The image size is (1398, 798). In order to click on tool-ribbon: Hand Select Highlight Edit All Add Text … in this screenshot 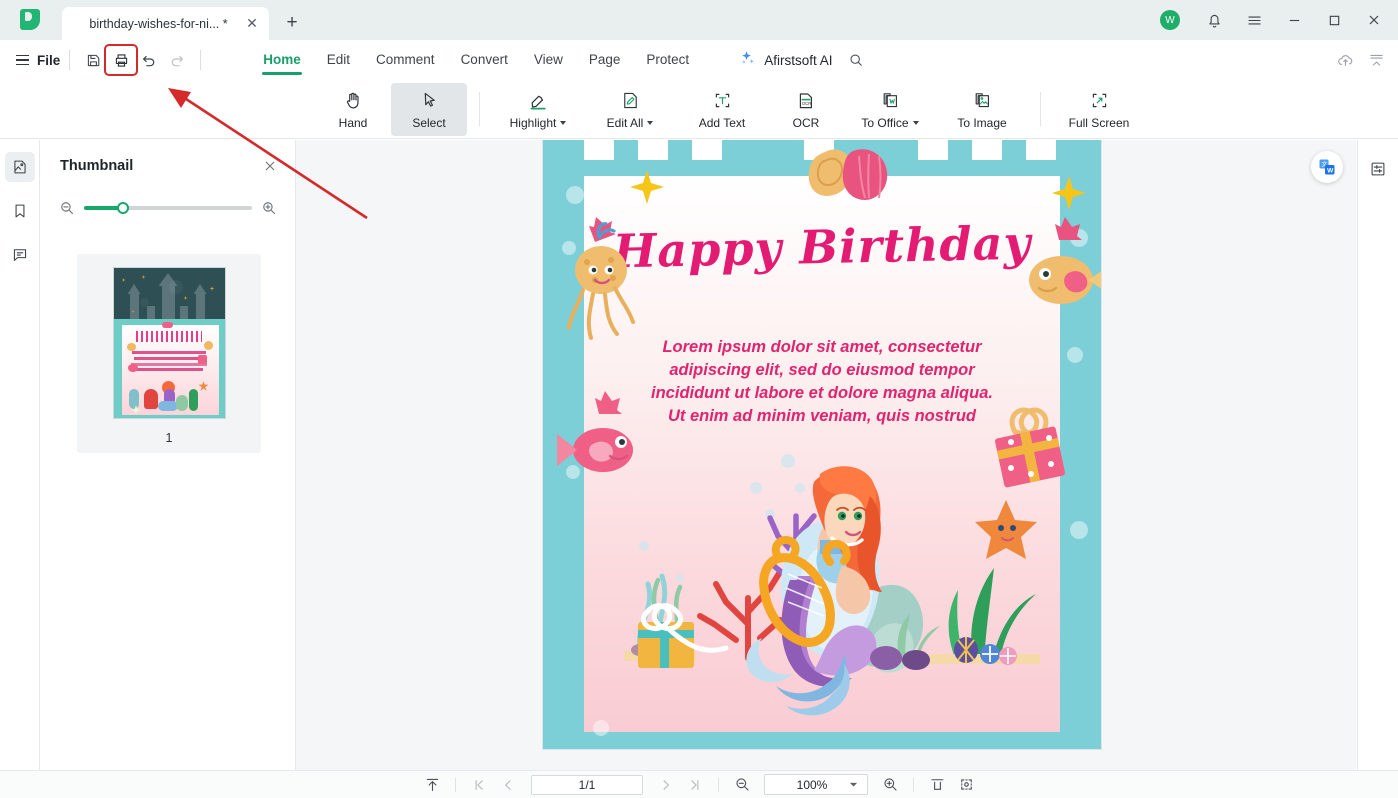, I will do `click(699, 109)`.